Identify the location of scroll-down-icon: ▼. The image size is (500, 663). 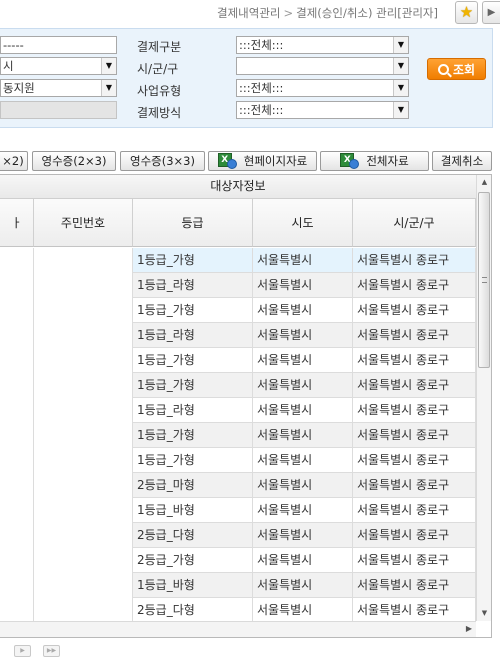
(484, 613).